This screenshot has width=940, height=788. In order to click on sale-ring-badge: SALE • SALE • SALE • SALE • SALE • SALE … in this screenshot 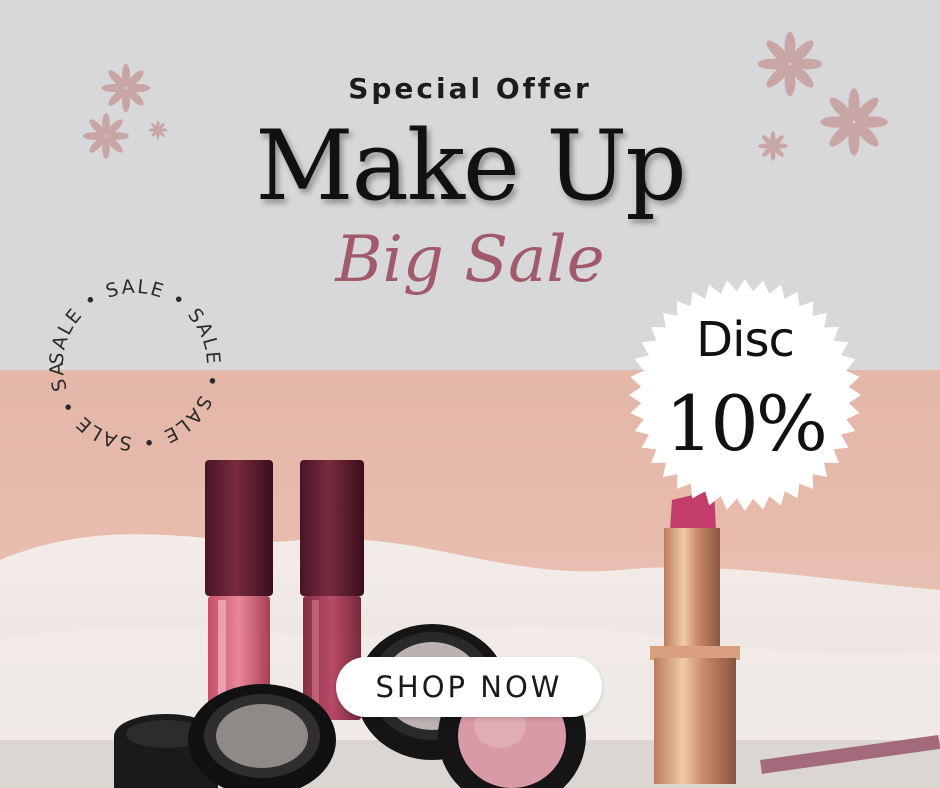, I will do `click(132, 362)`.